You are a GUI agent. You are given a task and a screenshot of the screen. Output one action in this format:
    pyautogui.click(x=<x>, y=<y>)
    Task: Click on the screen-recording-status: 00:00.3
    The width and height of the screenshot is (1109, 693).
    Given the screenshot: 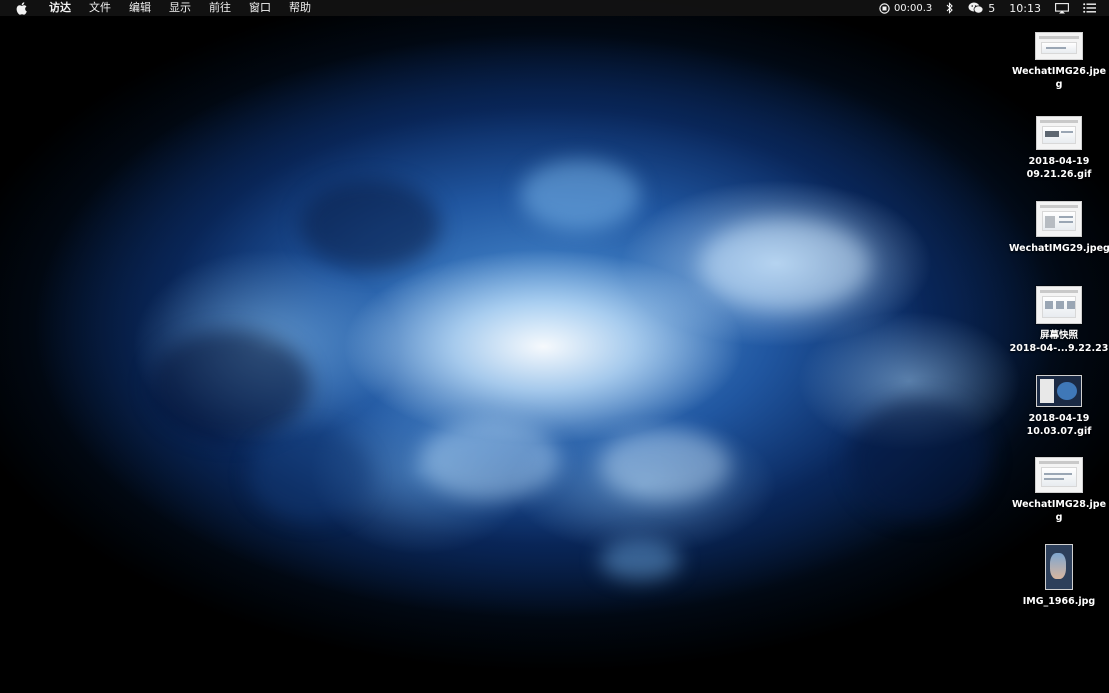 What is the action you would take?
    pyautogui.click(x=905, y=8)
    